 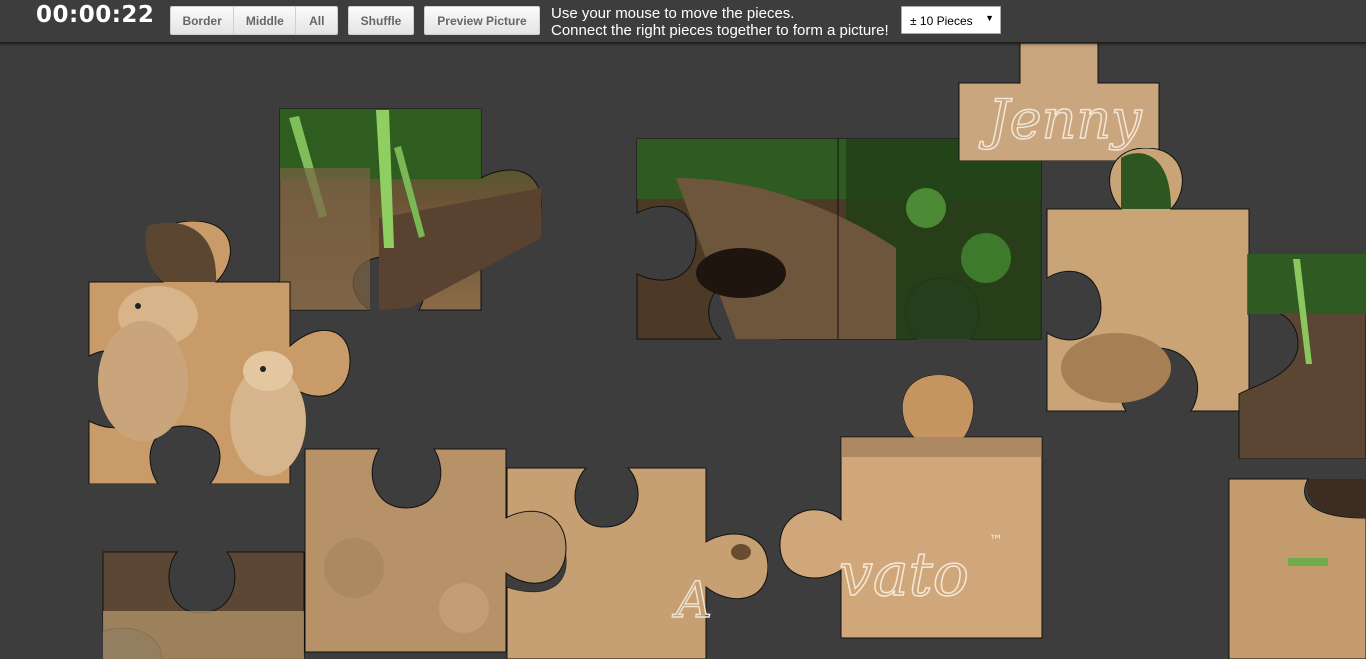 What do you see at coordinates (996, 541) in the screenshot?
I see `svg-text: ™` at bounding box center [996, 541].